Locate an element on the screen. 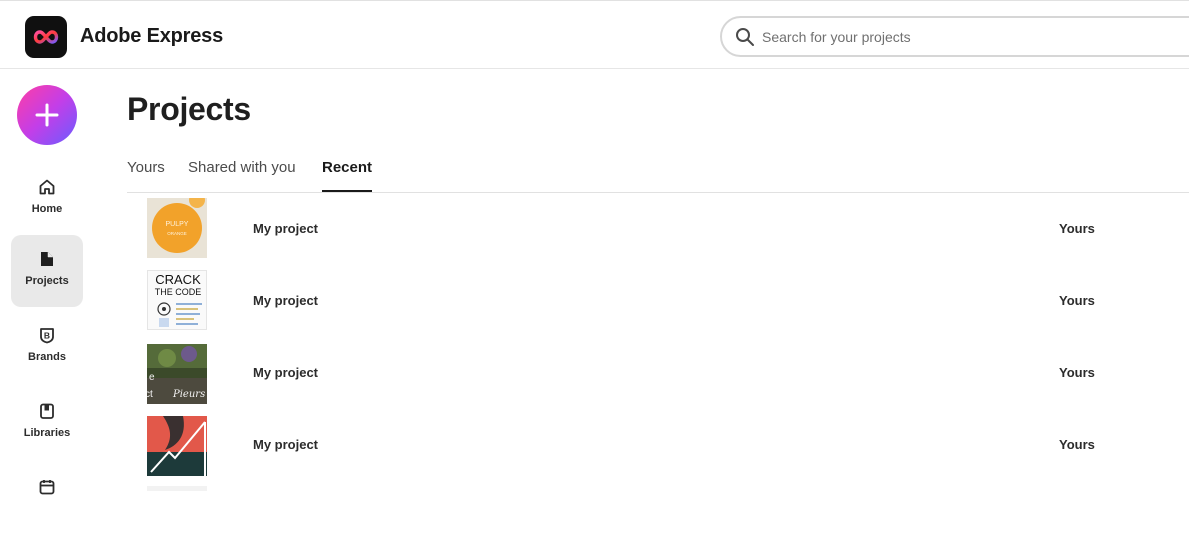 This screenshot has height=535, width=1189. page-title: Projects is located at coordinates (189, 109).